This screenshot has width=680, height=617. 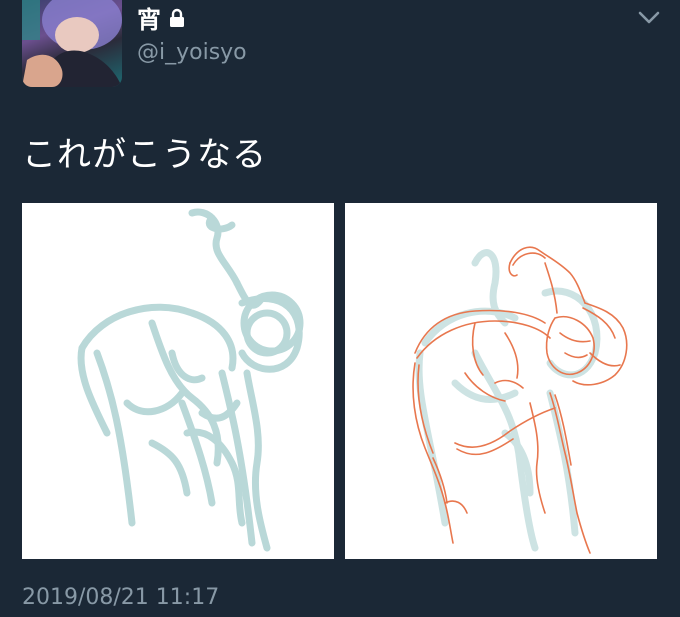 What do you see at coordinates (120, 597) in the screenshot?
I see `tweet-timestamp: 2019/08/21 11:17` at bounding box center [120, 597].